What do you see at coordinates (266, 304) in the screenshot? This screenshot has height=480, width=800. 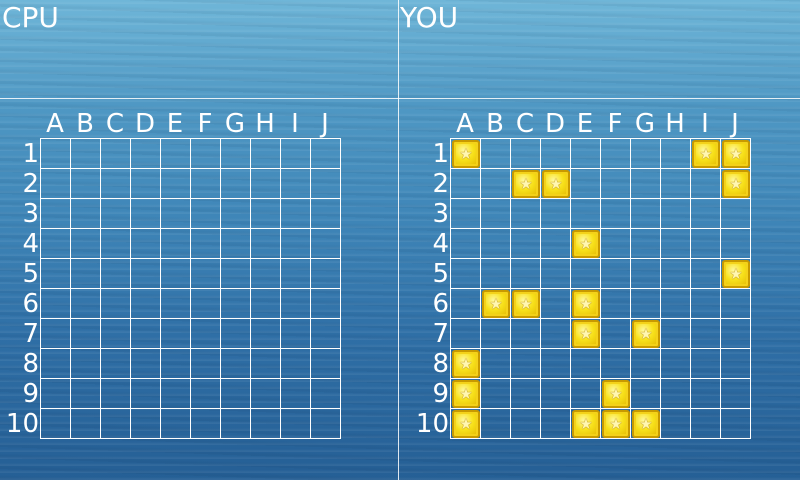 I see `cpu-cell-h6` at bounding box center [266, 304].